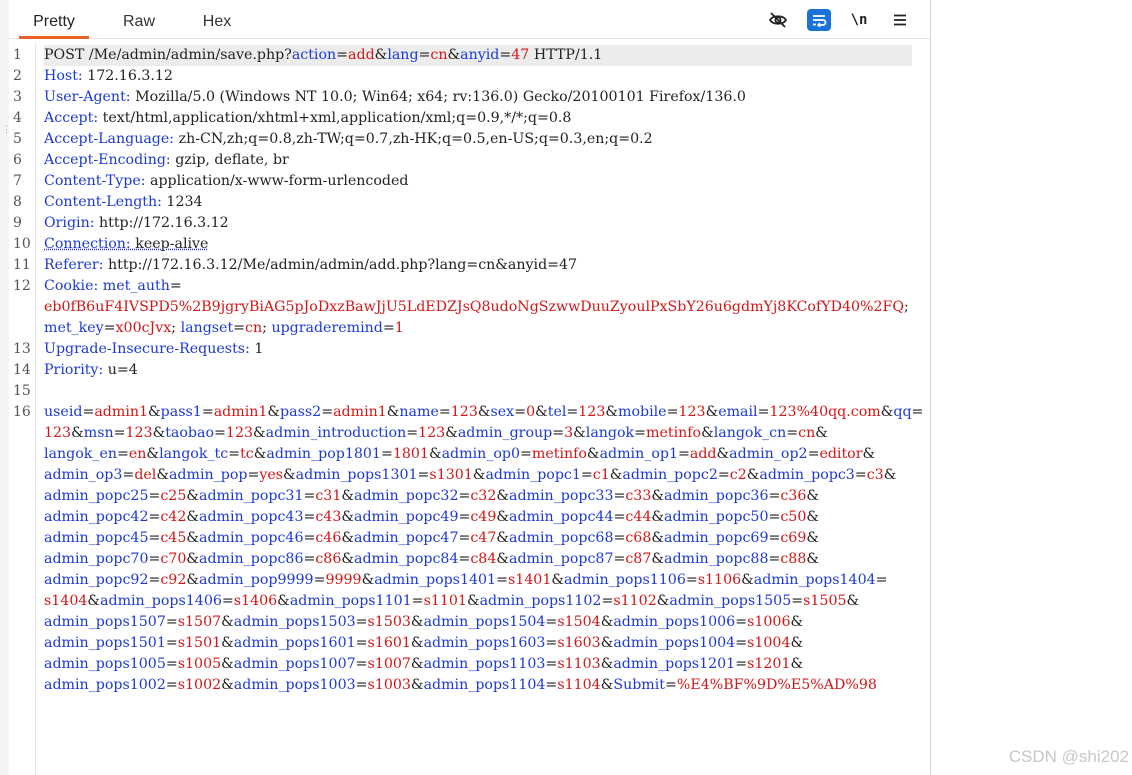 This screenshot has height=775, width=1132. I want to click on body-param-value: s1507, so click(199, 622).